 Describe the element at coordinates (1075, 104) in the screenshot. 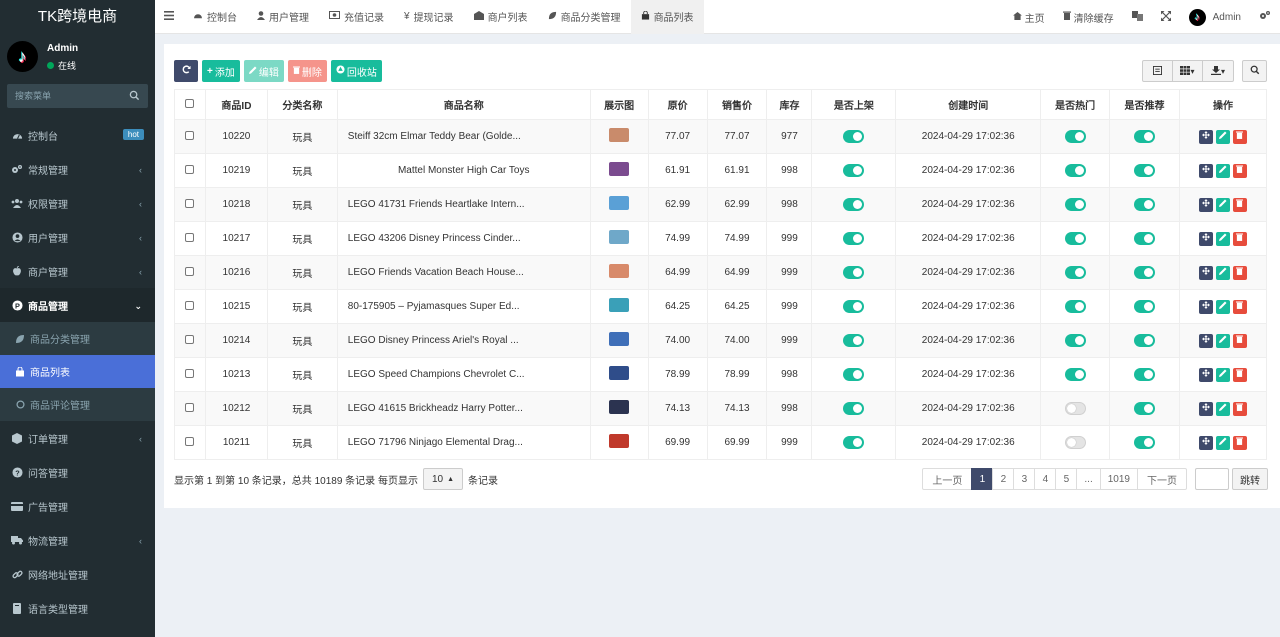

I see `column-header: 是否热门` at that location.